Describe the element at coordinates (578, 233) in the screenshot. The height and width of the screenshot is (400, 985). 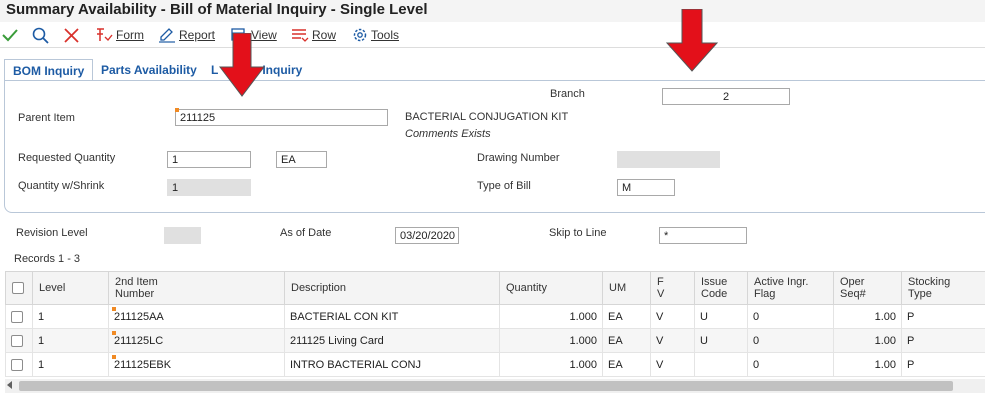
I see `skip-to-line-label: Skip to Line` at that location.